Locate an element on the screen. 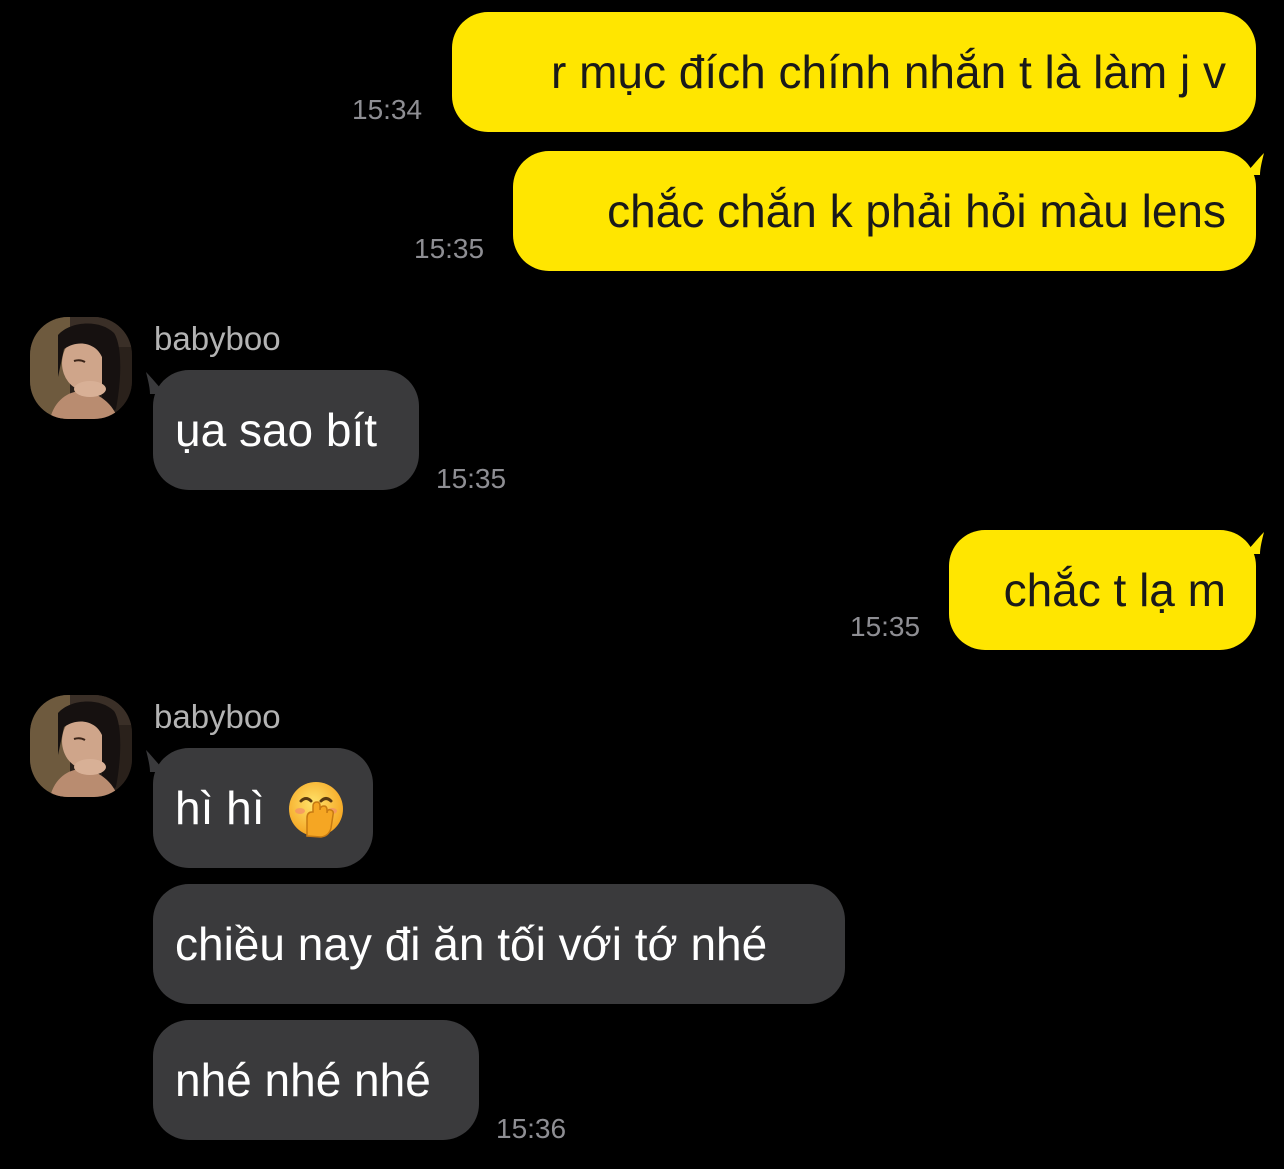 The height and width of the screenshot is (1169, 1284). incoming-message-bubble: nhé nhé nhé is located at coordinates (316, 1080).